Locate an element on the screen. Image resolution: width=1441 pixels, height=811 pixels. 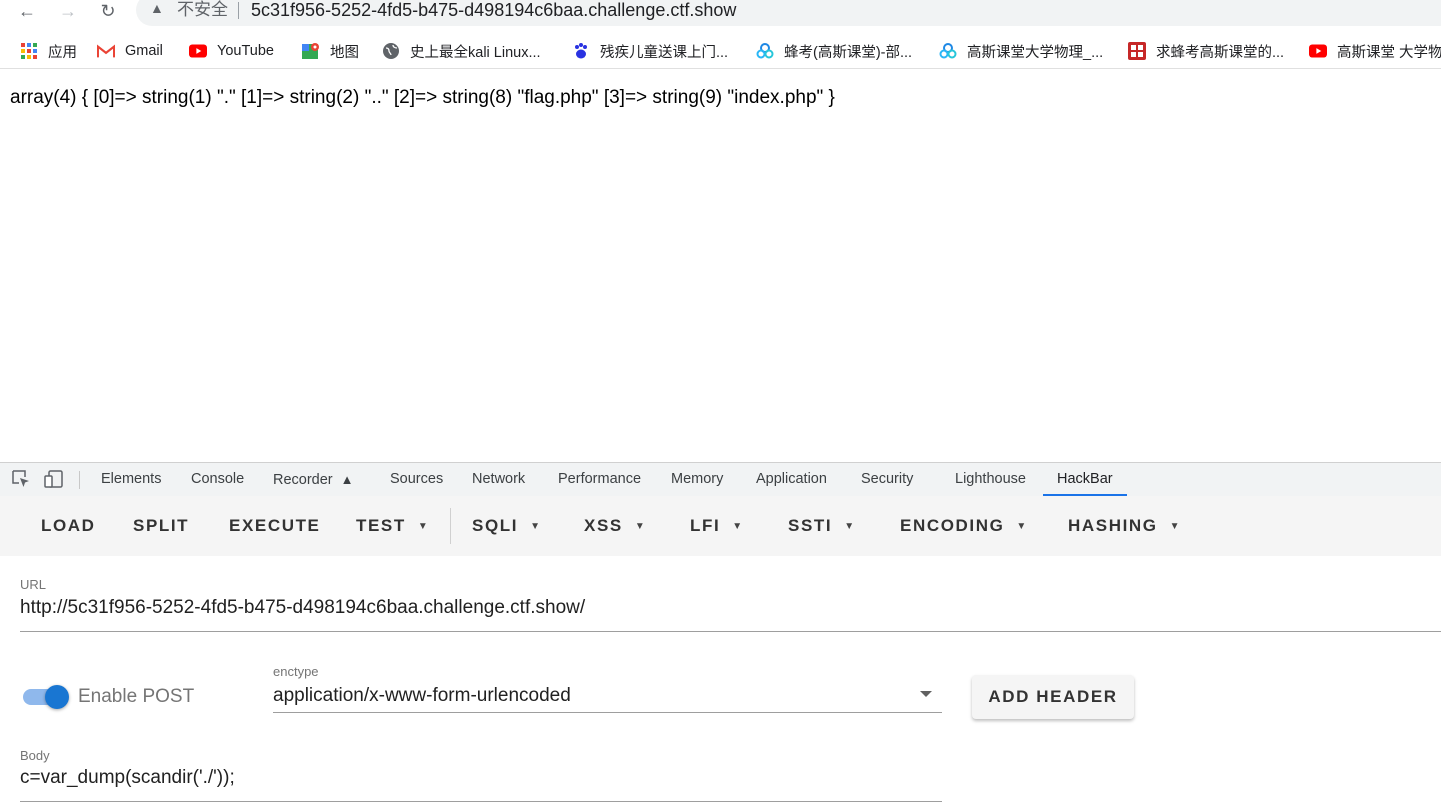
bookmark-apps: 应用 is located at coordinates (48, 51).